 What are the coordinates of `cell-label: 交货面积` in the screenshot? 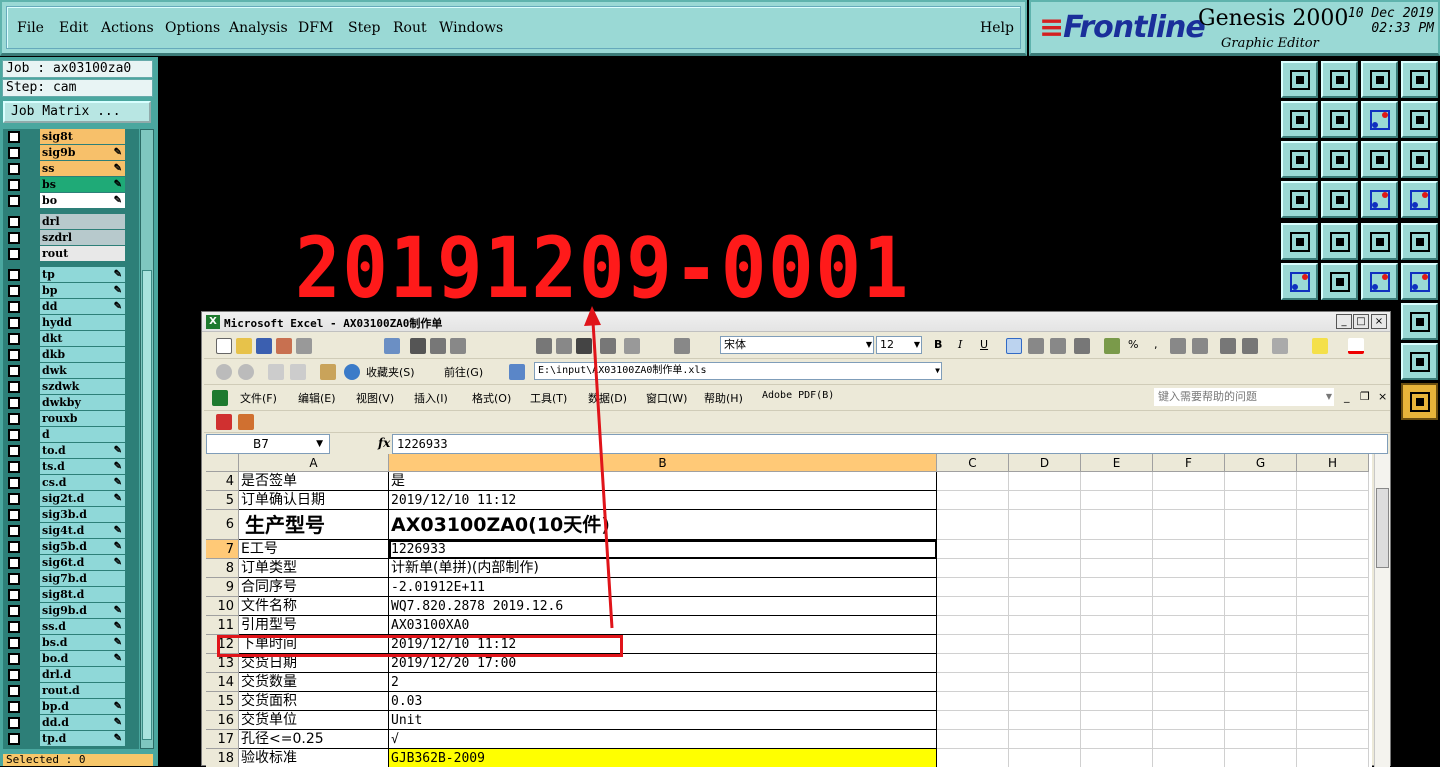 It's located at (314, 701).